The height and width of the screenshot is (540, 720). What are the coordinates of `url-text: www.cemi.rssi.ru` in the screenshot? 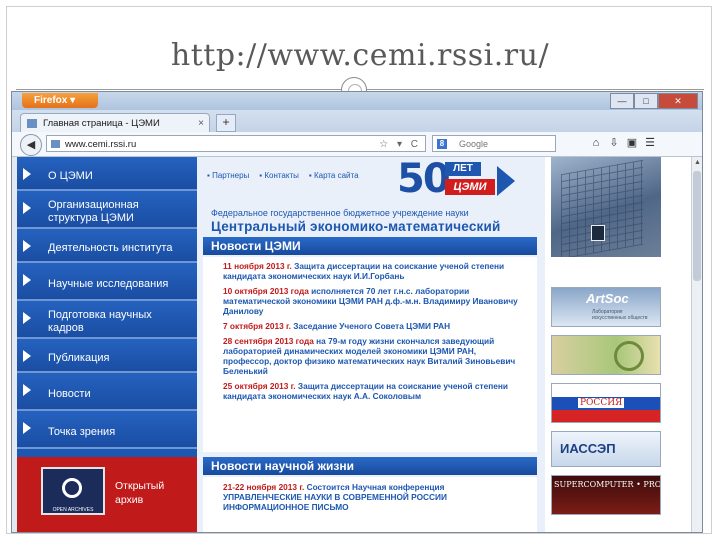 It's located at (101, 144).